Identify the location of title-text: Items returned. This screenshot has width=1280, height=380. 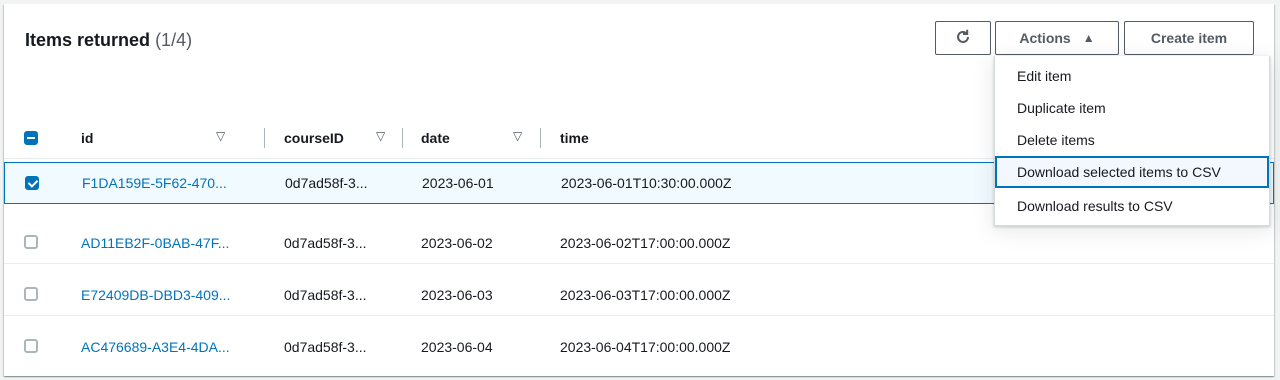
(88, 40).